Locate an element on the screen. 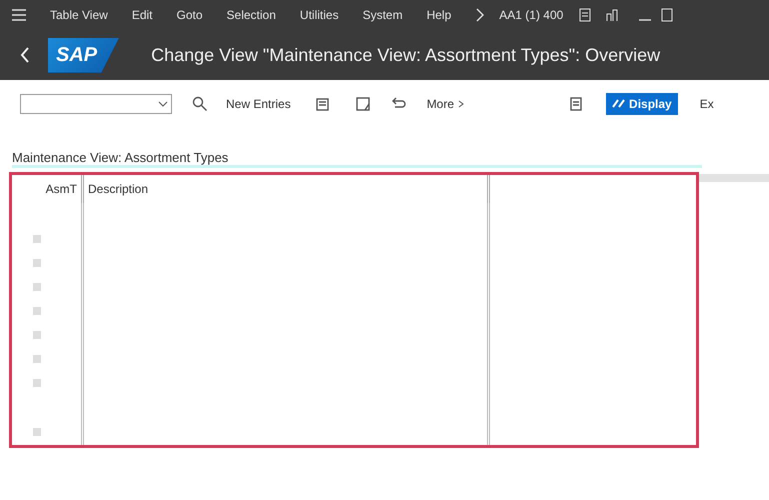 The height and width of the screenshot is (500, 769). new-entries-button: New Entries is located at coordinates (258, 104).